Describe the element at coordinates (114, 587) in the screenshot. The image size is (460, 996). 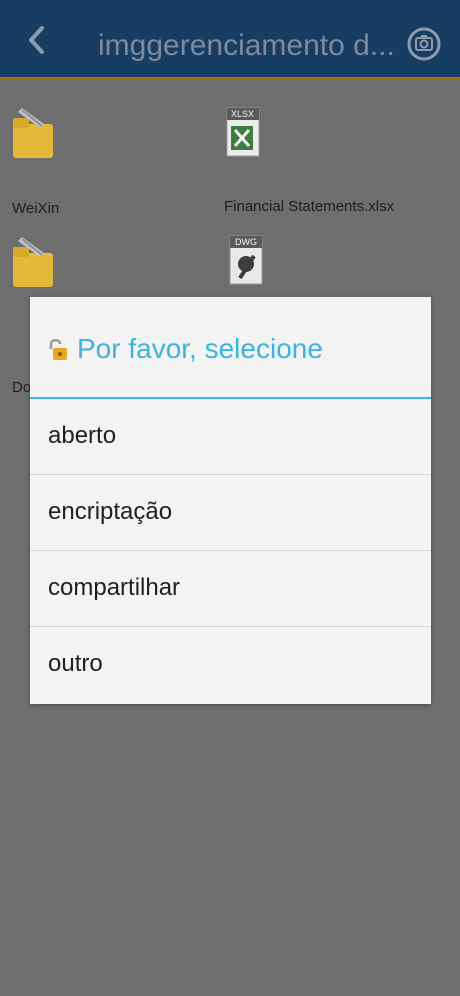
I see `option-label: compartilhar` at that location.